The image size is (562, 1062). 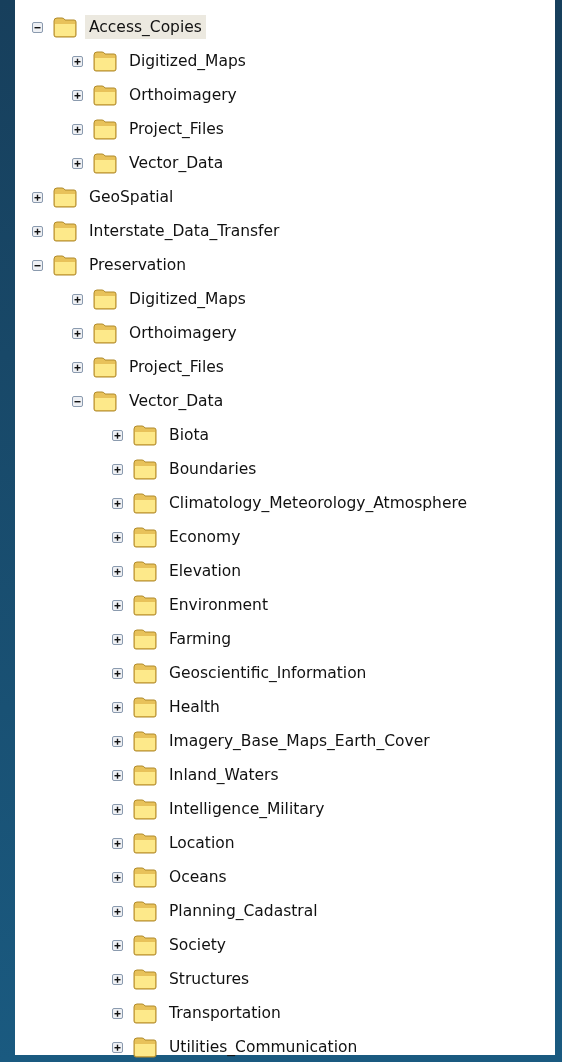 I want to click on tree-item: Access_Copies, so click(x=145, y=27).